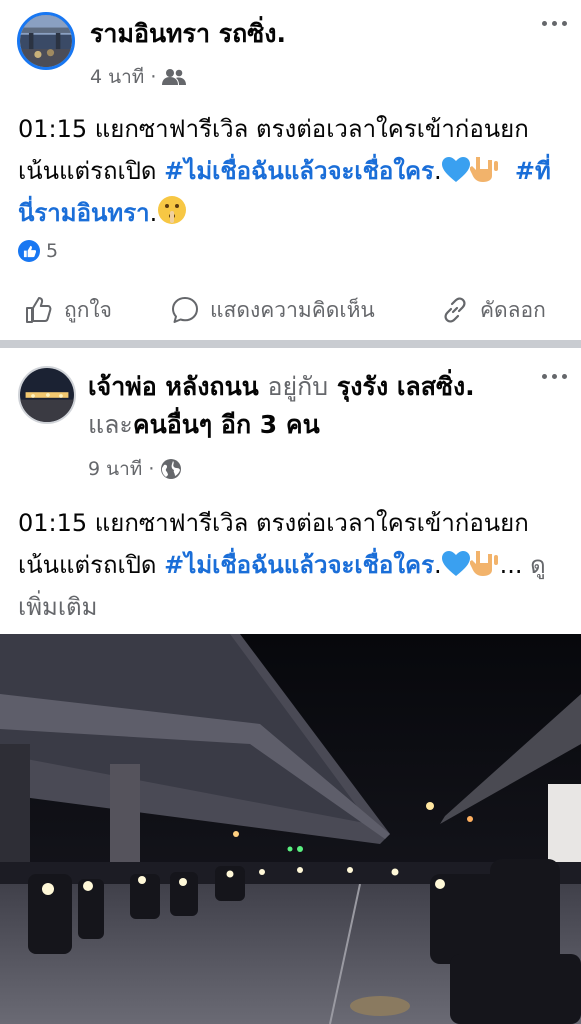  What do you see at coordinates (298, 386) in the screenshot?
I see `with-text: อยู่กับ` at bounding box center [298, 386].